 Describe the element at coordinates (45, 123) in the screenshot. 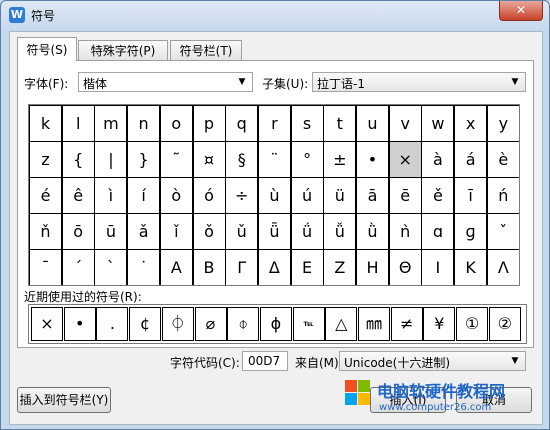

I see `symbol-cell: k` at that location.